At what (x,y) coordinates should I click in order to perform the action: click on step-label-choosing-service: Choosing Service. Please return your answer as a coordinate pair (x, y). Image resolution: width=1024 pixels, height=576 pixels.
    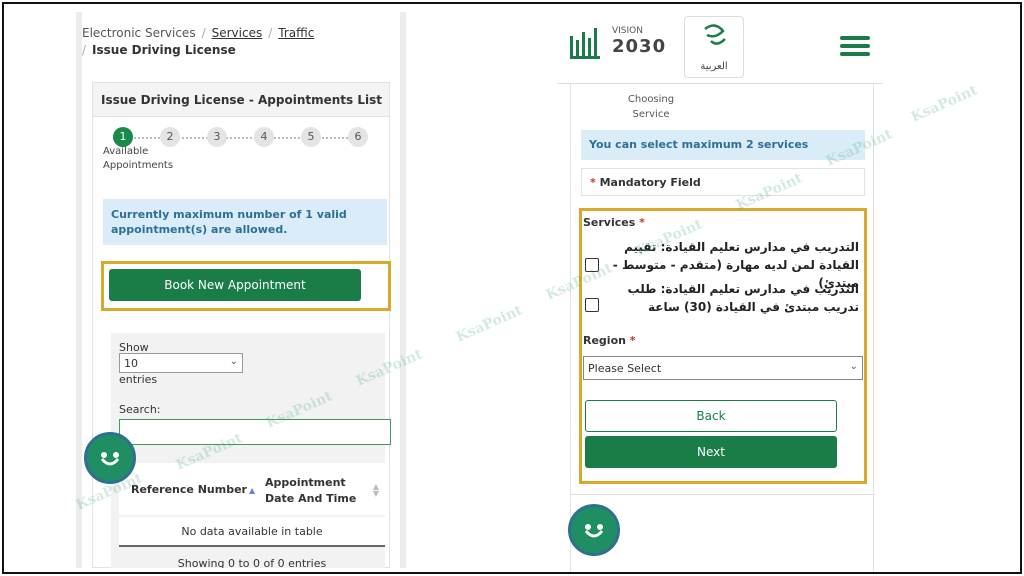
    Looking at the image, I should click on (651, 107).